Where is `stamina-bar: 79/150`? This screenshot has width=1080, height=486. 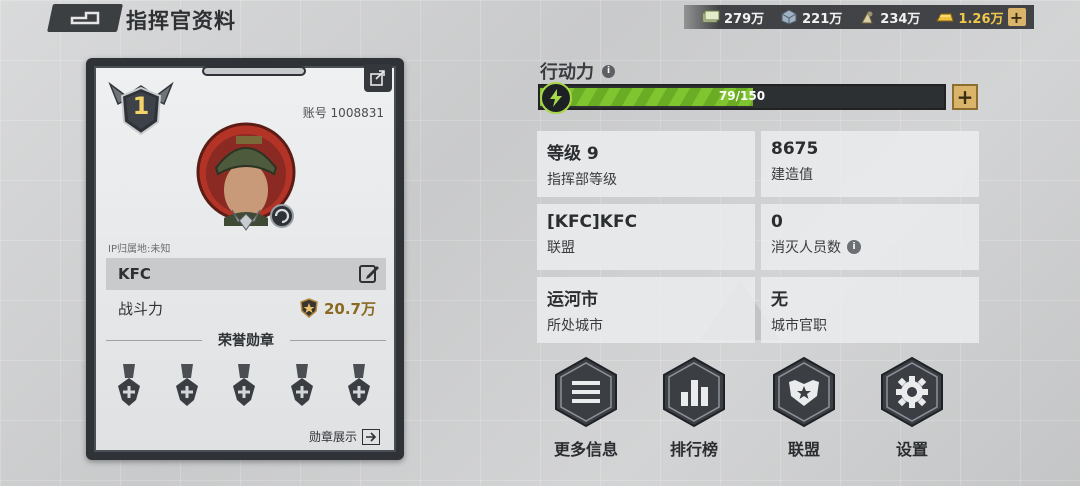
stamina-bar: 79/150 is located at coordinates (742, 98).